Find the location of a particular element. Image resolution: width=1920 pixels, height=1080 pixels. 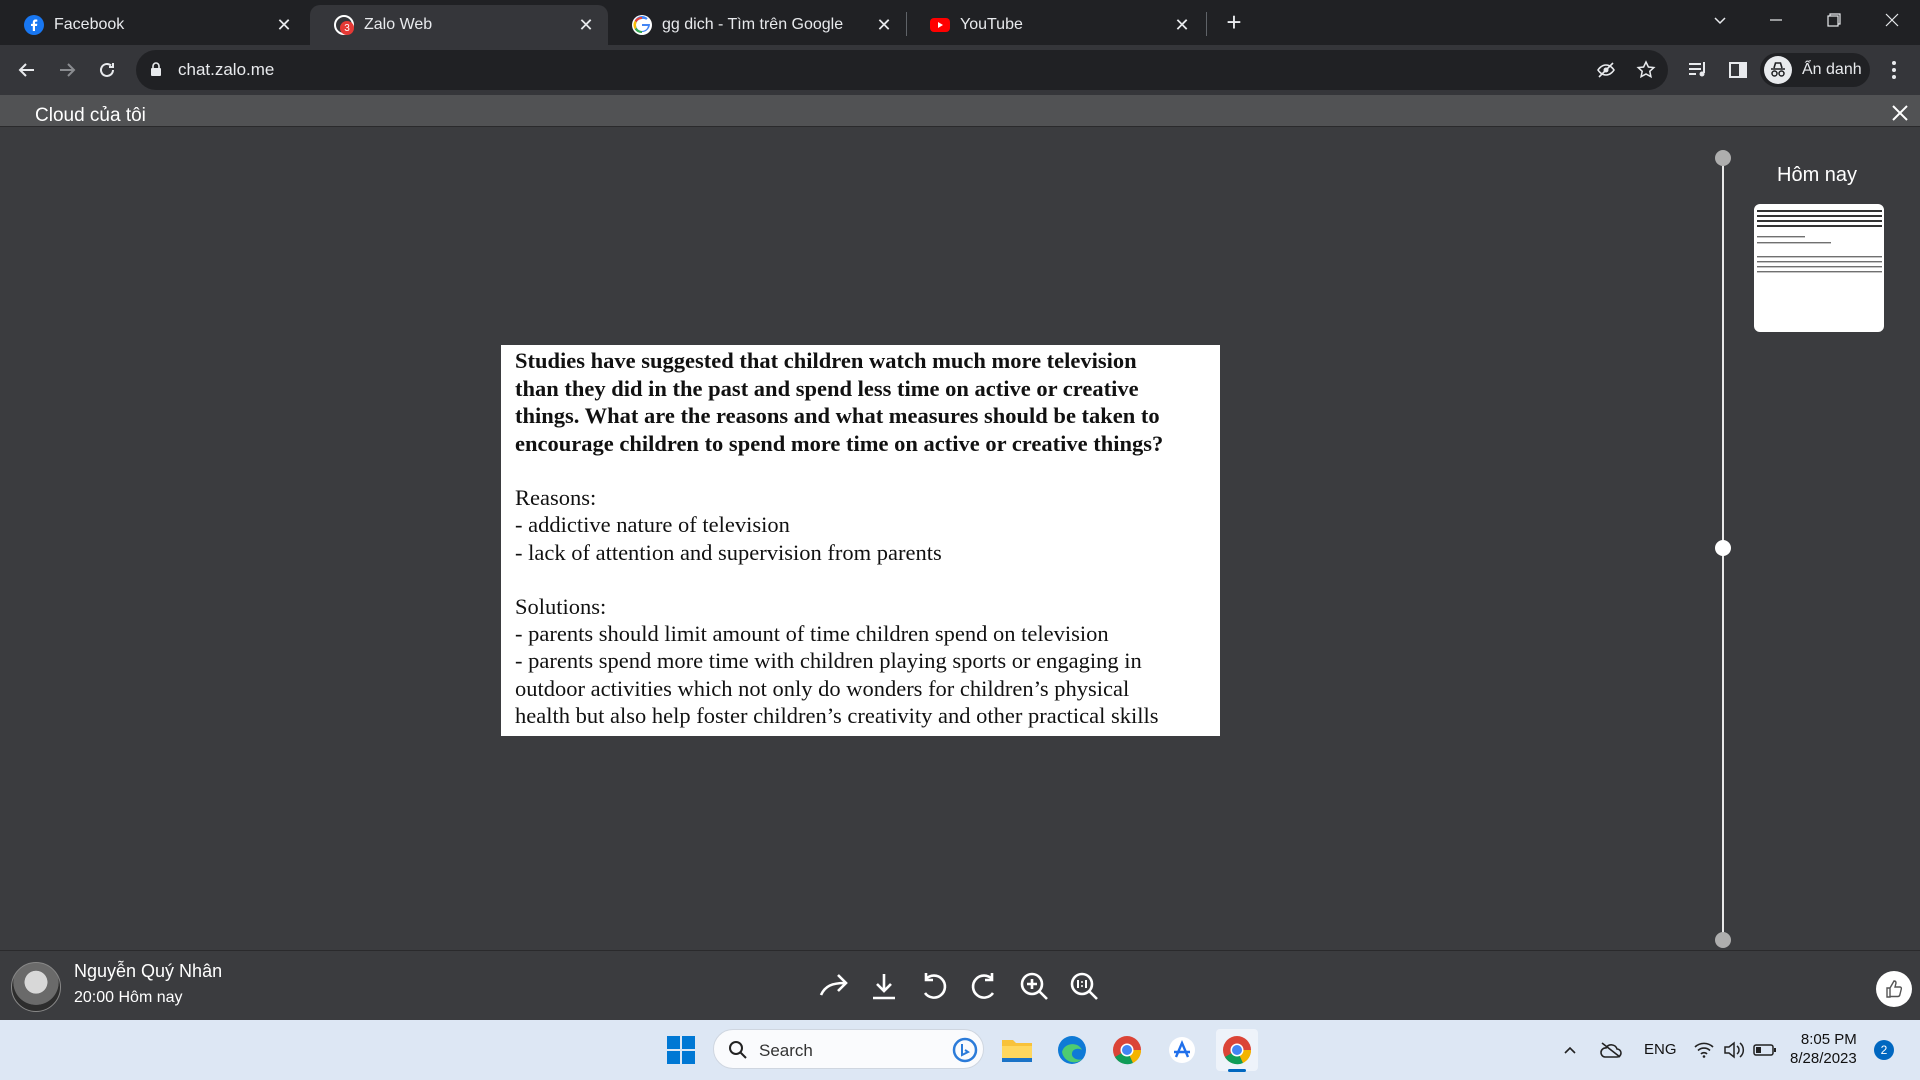

profile-label: Ẩn danh is located at coordinates (1832, 69).